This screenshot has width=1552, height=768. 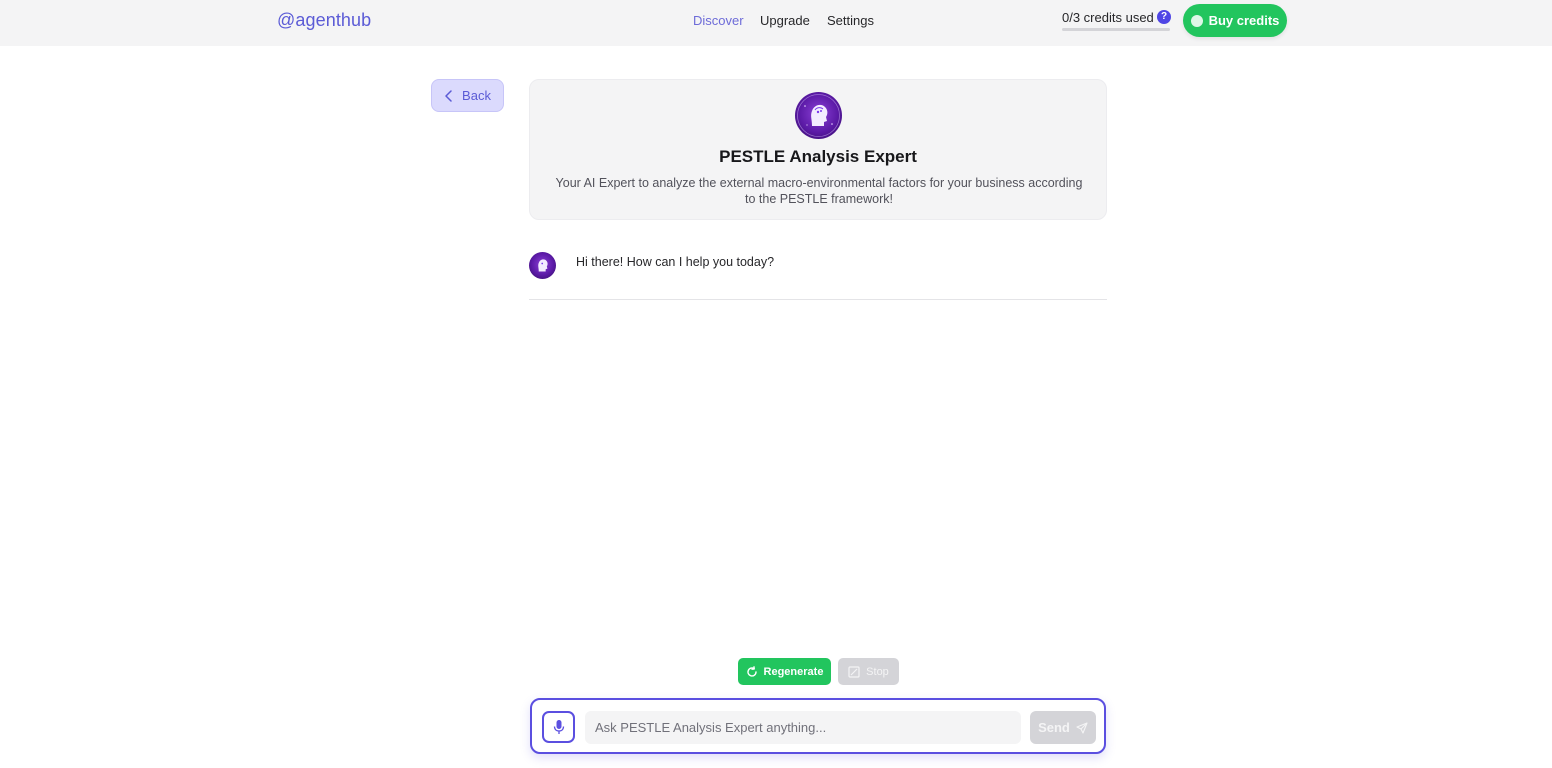 What do you see at coordinates (718, 20) in the screenshot?
I see `nav-discover: Discover` at bounding box center [718, 20].